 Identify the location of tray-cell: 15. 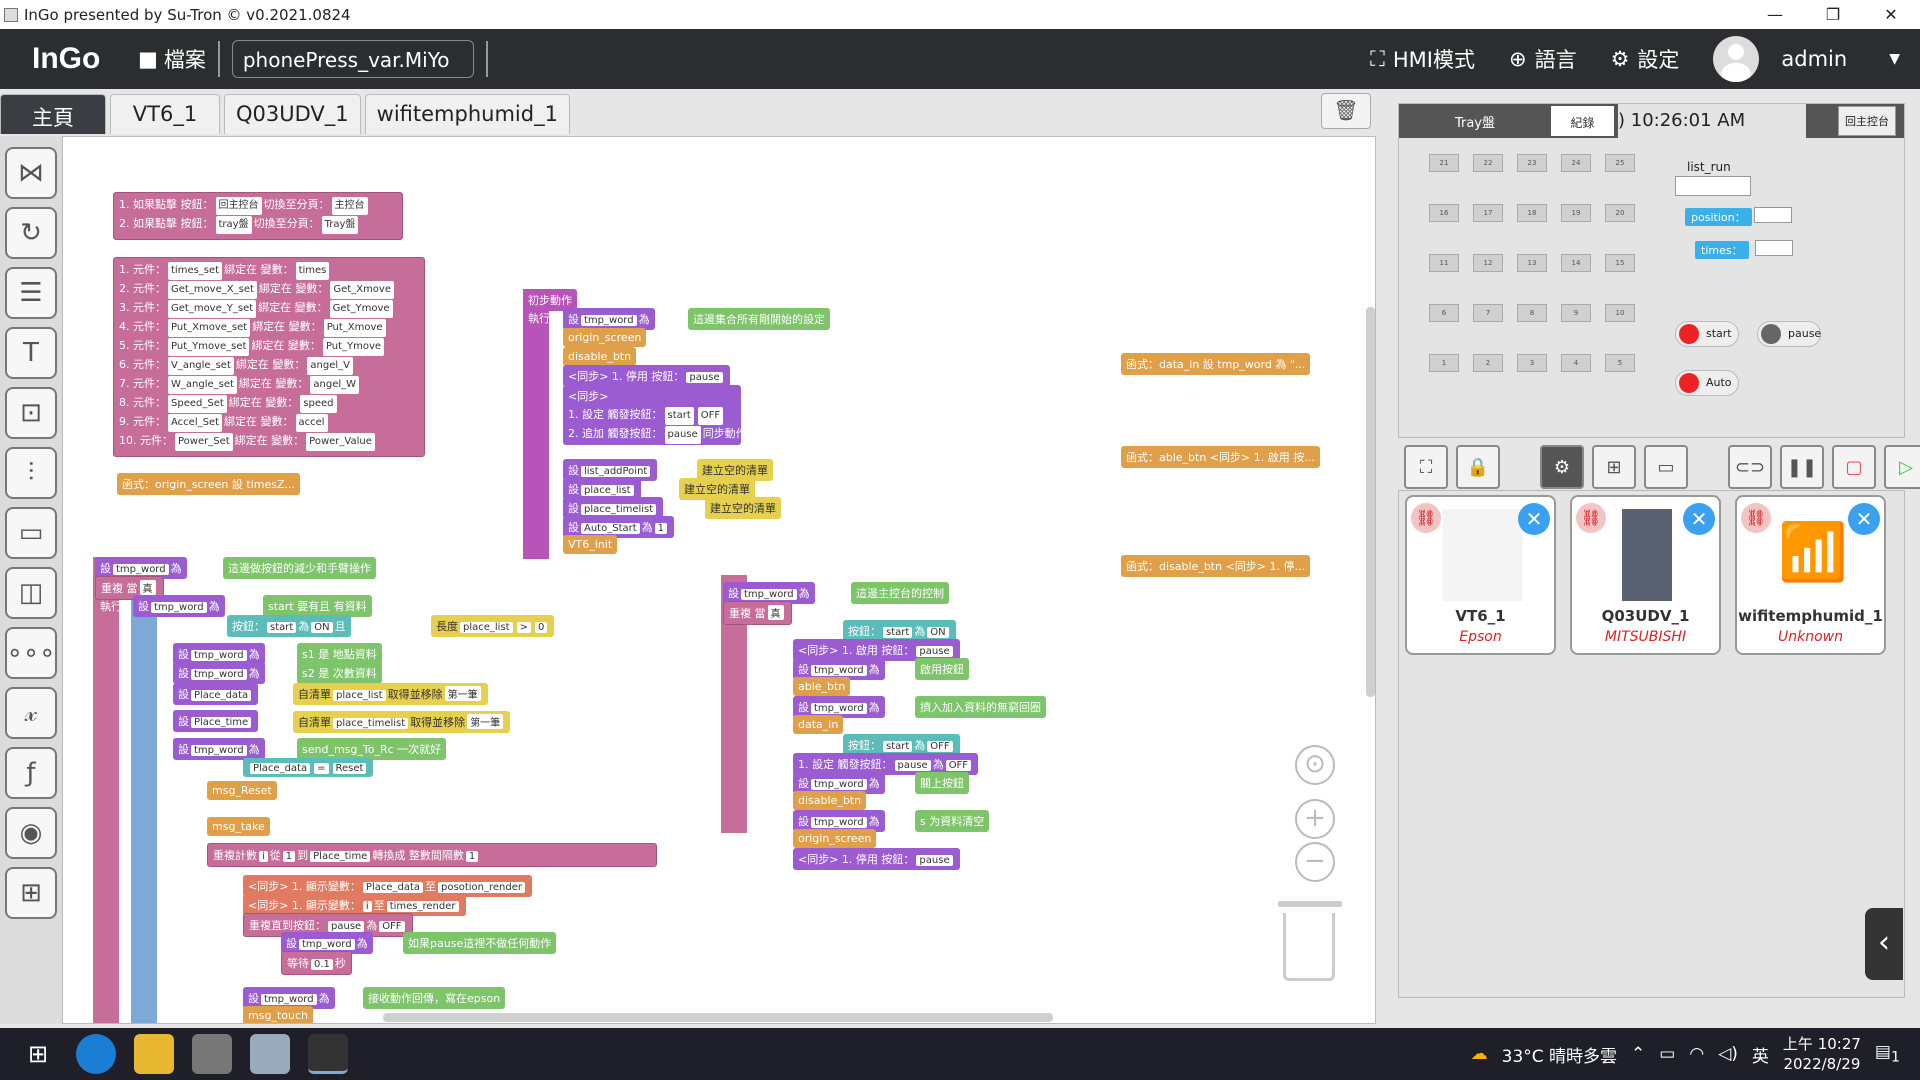
(1620, 263).